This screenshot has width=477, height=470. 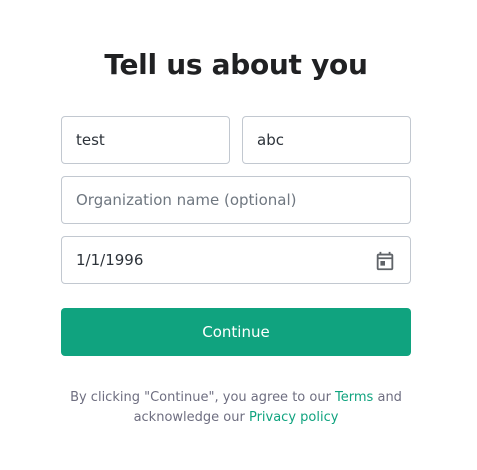 What do you see at coordinates (354, 397) in the screenshot?
I see `terms-link: Terms` at bounding box center [354, 397].